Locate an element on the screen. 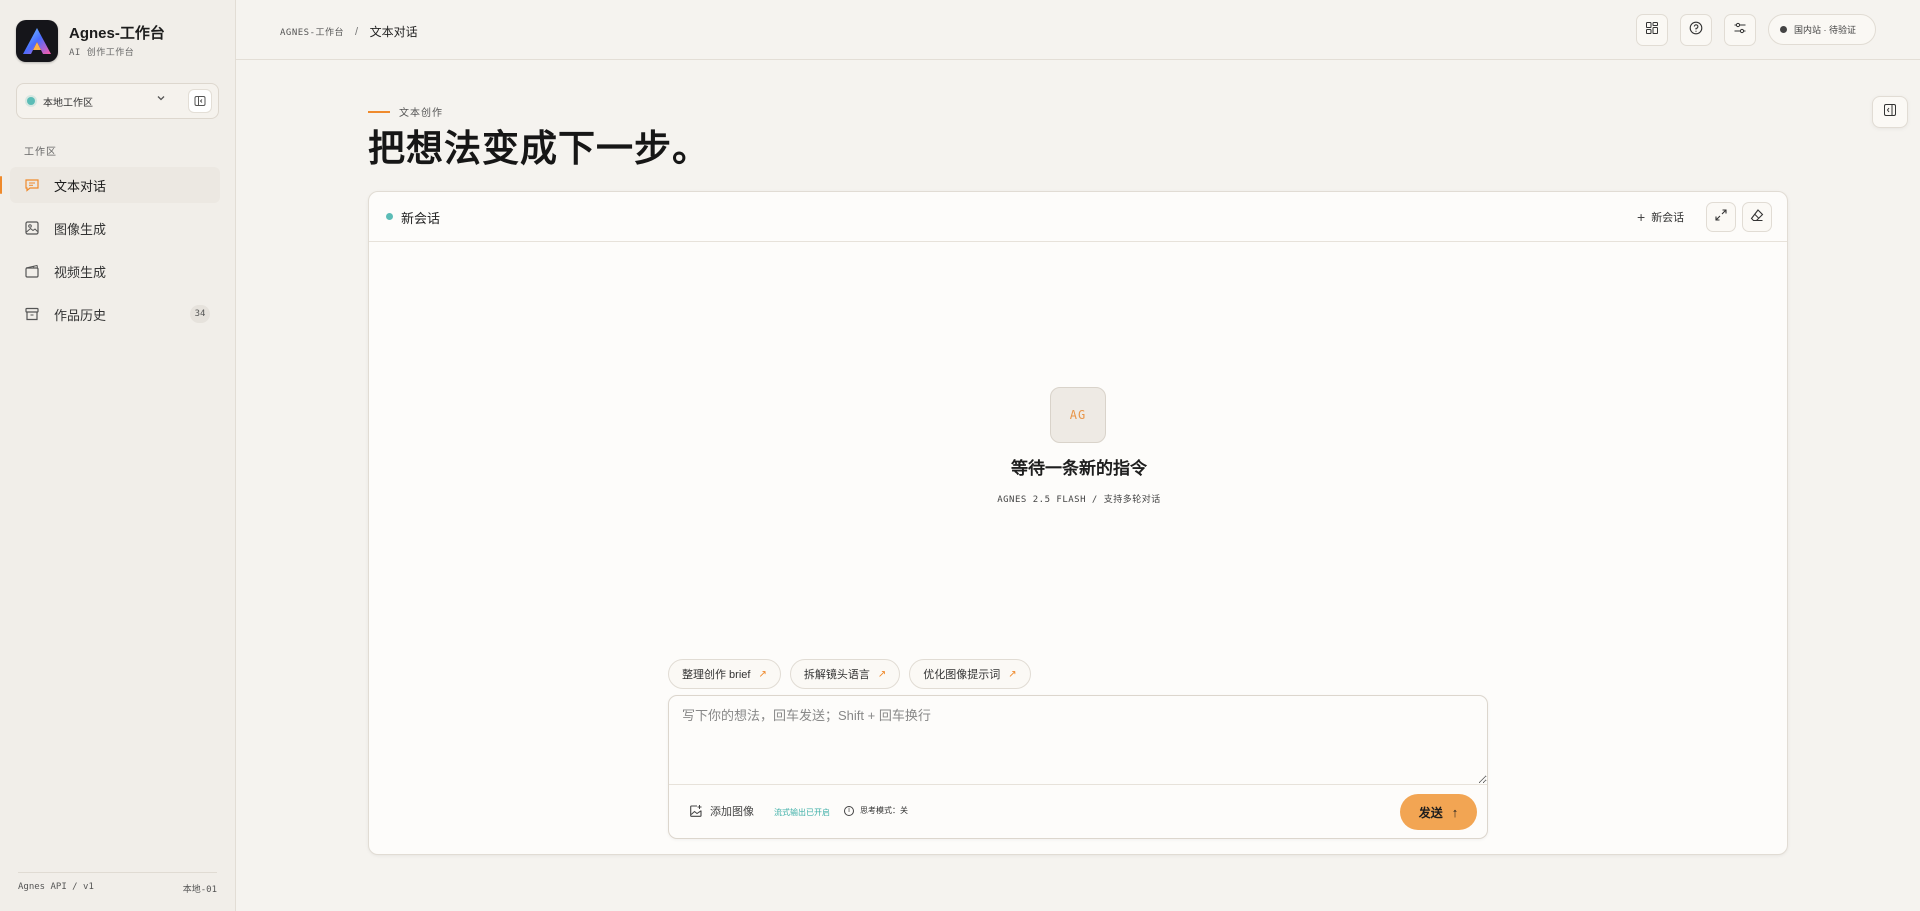  sidebar-item-video: 视频生成 is located at coordinates (115, 271).